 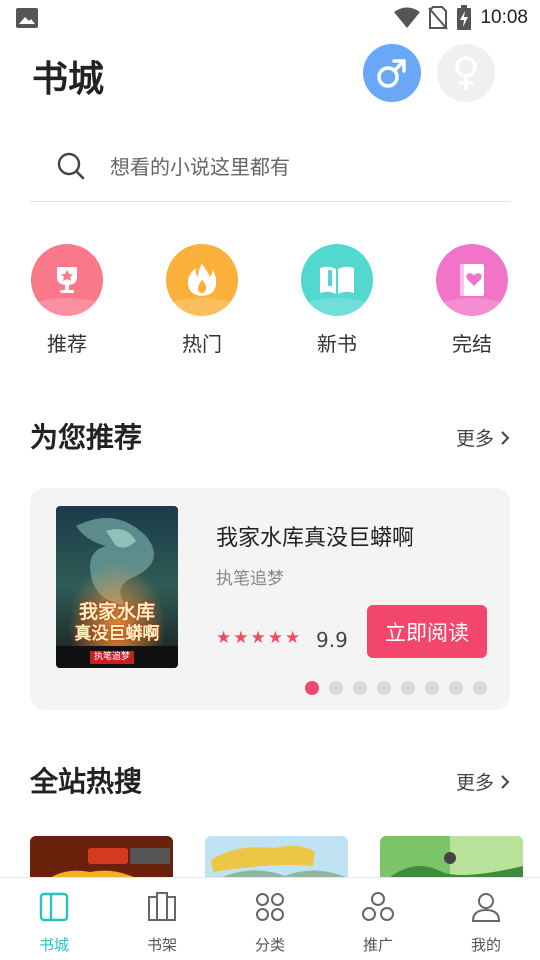 I want to click on category-finished: 完结, so click(x=472, y=300).